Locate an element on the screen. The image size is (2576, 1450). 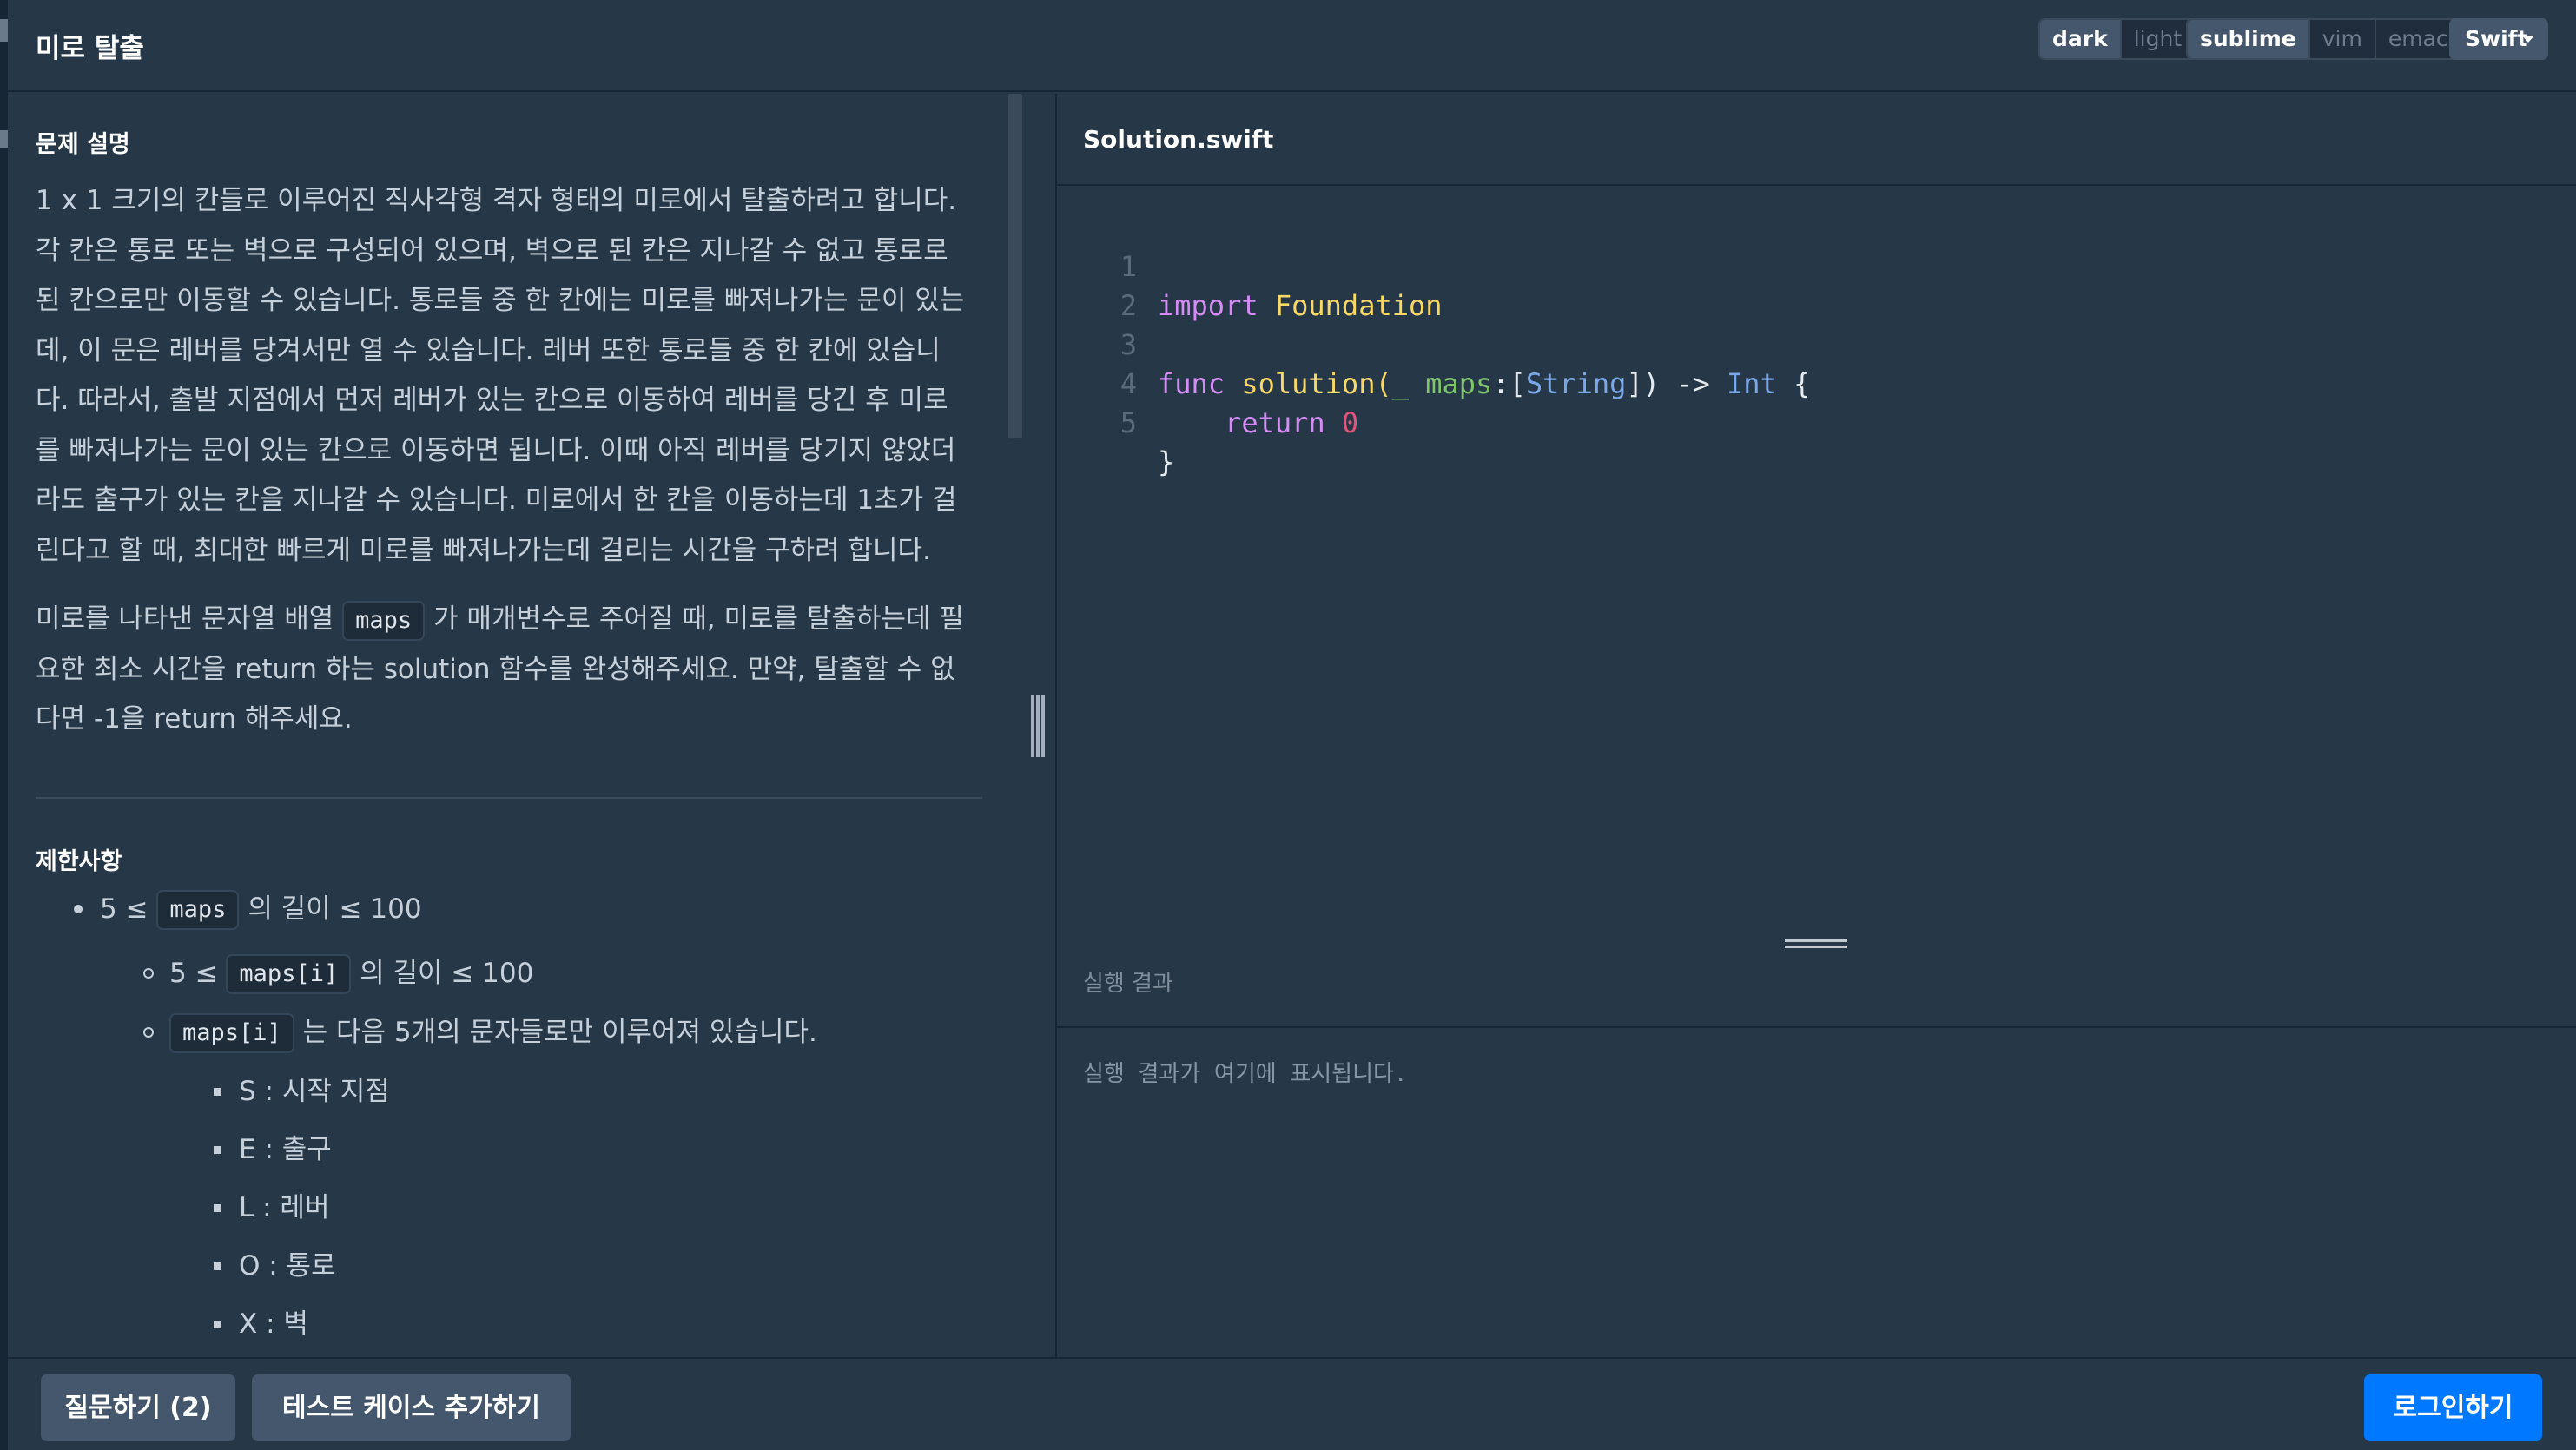
list-item: L : 레버 is located at coordinates (509, 1208).